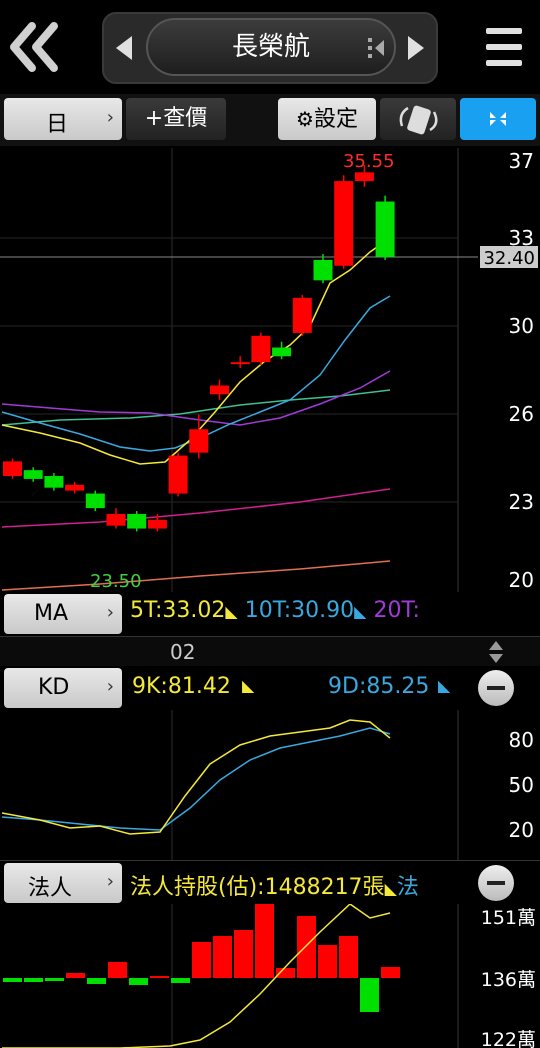 Image resolution: width=540 pixels, height=1048 pixels. What do you see at coordinates (509, 258) in the screenshot?
I see `current-price-label: 32.40` at bounding box center [509, 258].